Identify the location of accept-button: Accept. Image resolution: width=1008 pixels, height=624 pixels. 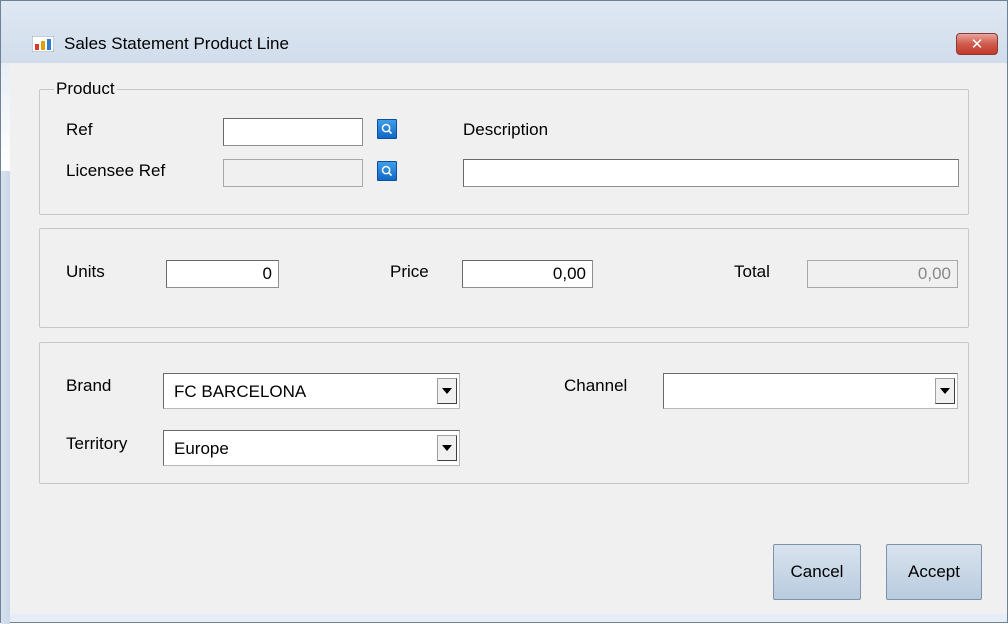
(934, 572).